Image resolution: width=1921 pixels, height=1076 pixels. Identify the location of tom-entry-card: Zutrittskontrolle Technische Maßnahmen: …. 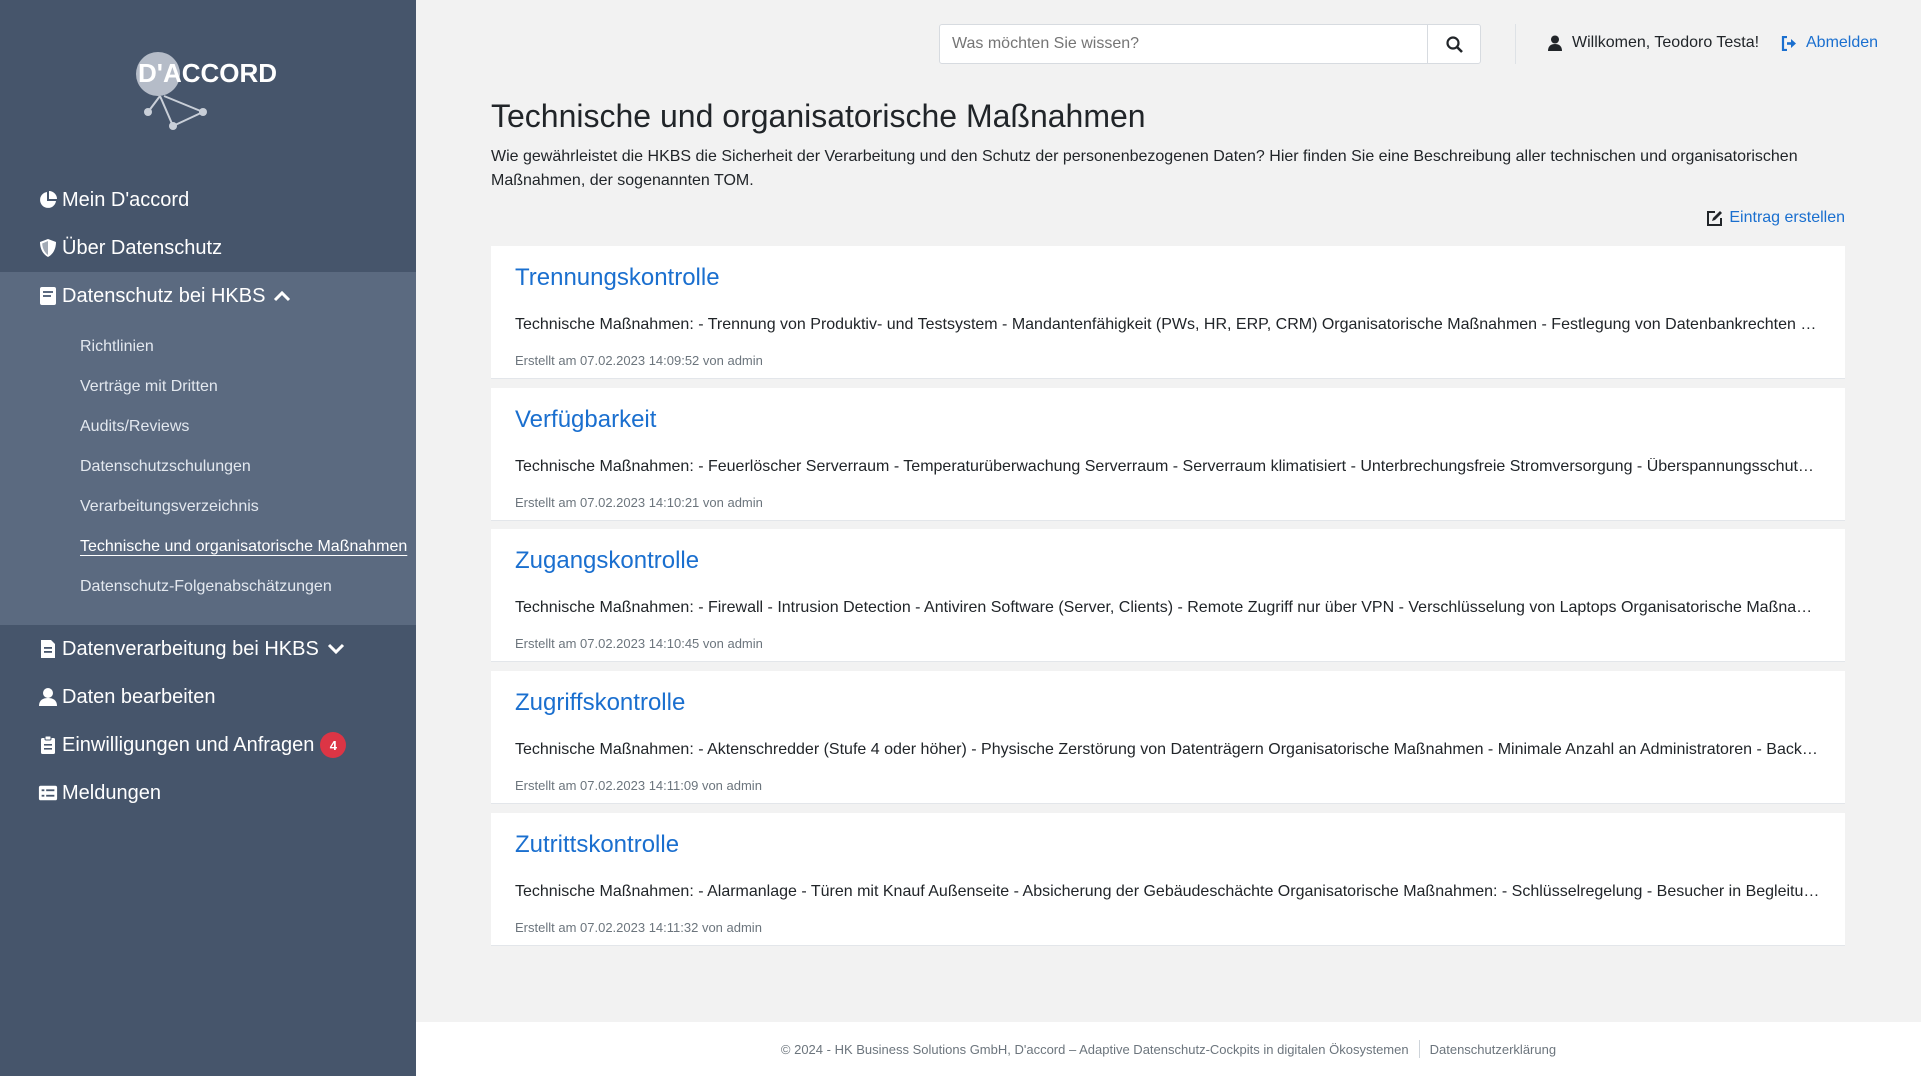
(1168, 879).